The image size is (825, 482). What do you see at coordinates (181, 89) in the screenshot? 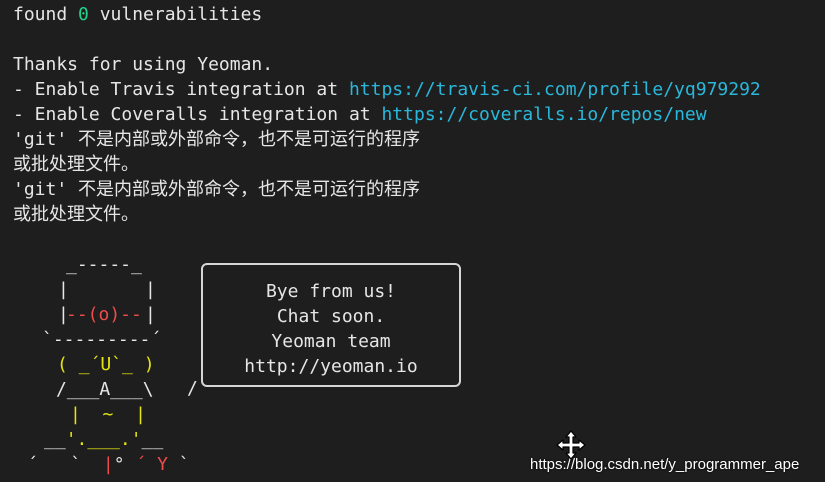
I see `travis-prefix: - Enable Travis integration at` at bounding box center [181, 89].